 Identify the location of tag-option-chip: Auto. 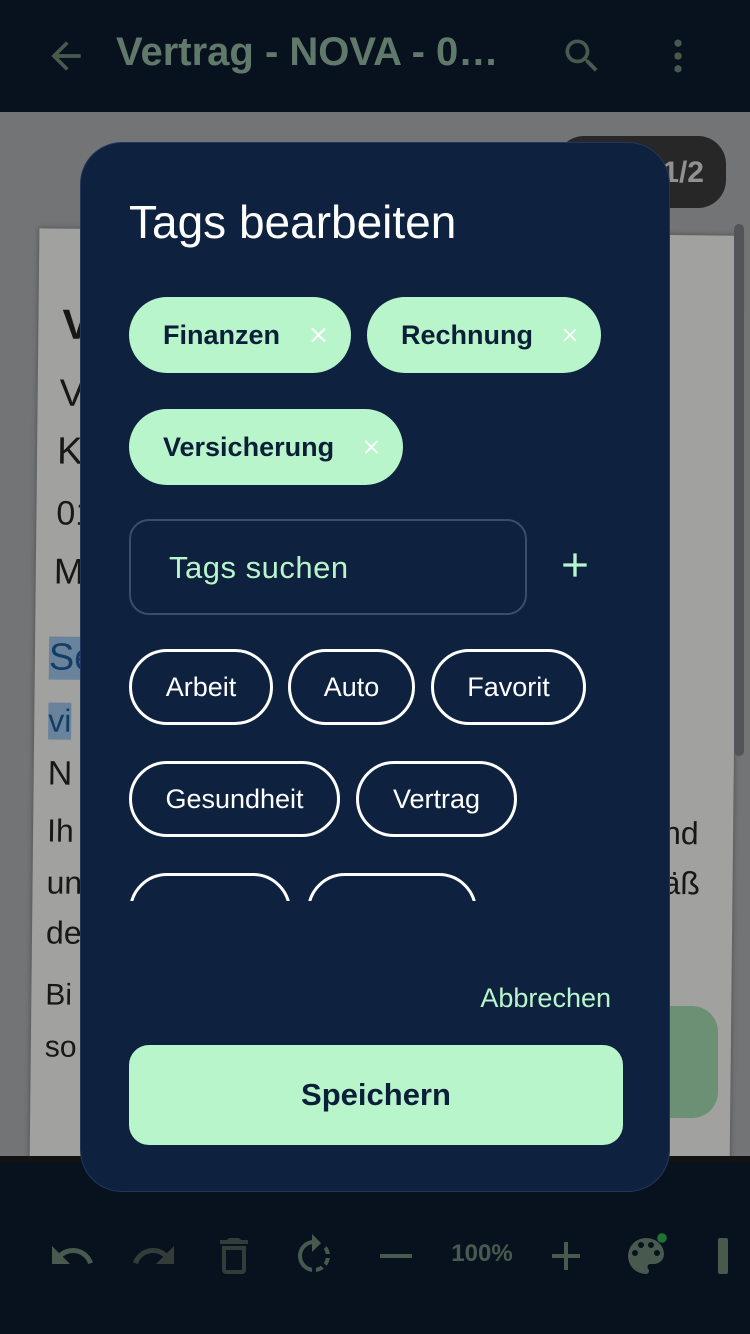
(351, 687).